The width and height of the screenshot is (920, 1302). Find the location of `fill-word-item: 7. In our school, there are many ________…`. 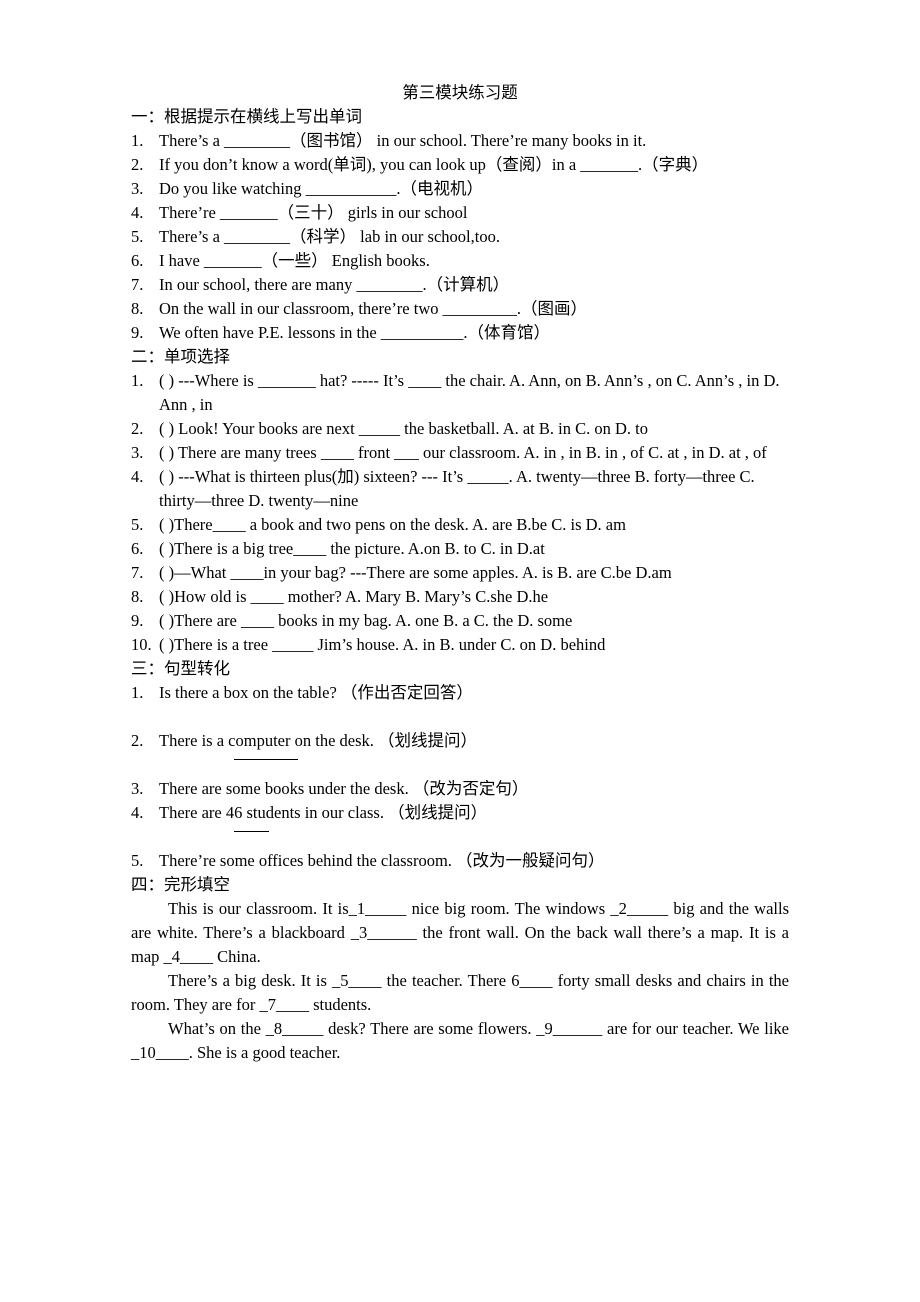

fill-word-item: 7. In our school, there are many ________… is located at coordinates (460, 285).